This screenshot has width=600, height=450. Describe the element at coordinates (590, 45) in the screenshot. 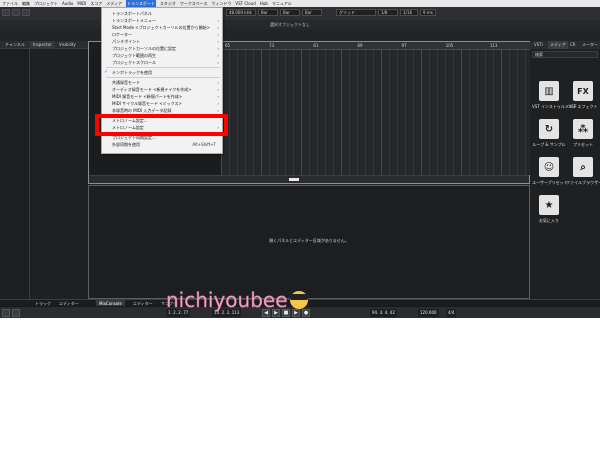

I see `tab-meter: メーター` at that location.